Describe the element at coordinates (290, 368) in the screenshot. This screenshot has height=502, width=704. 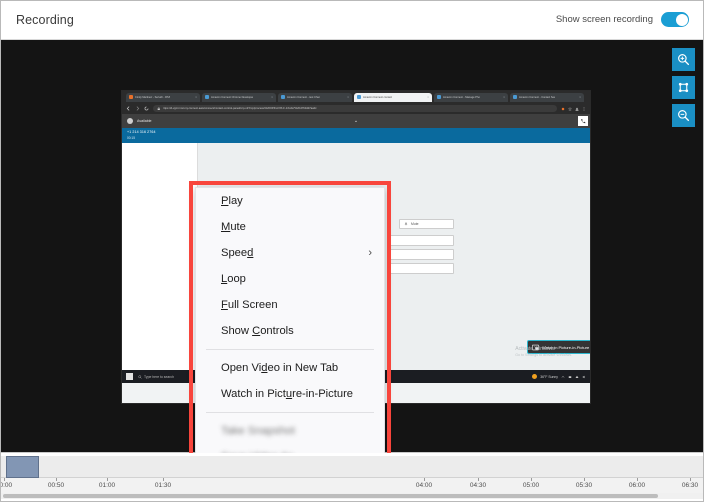
I see `menu-item-open-video-in-new-tab: Open Video in New Tab` at that location.